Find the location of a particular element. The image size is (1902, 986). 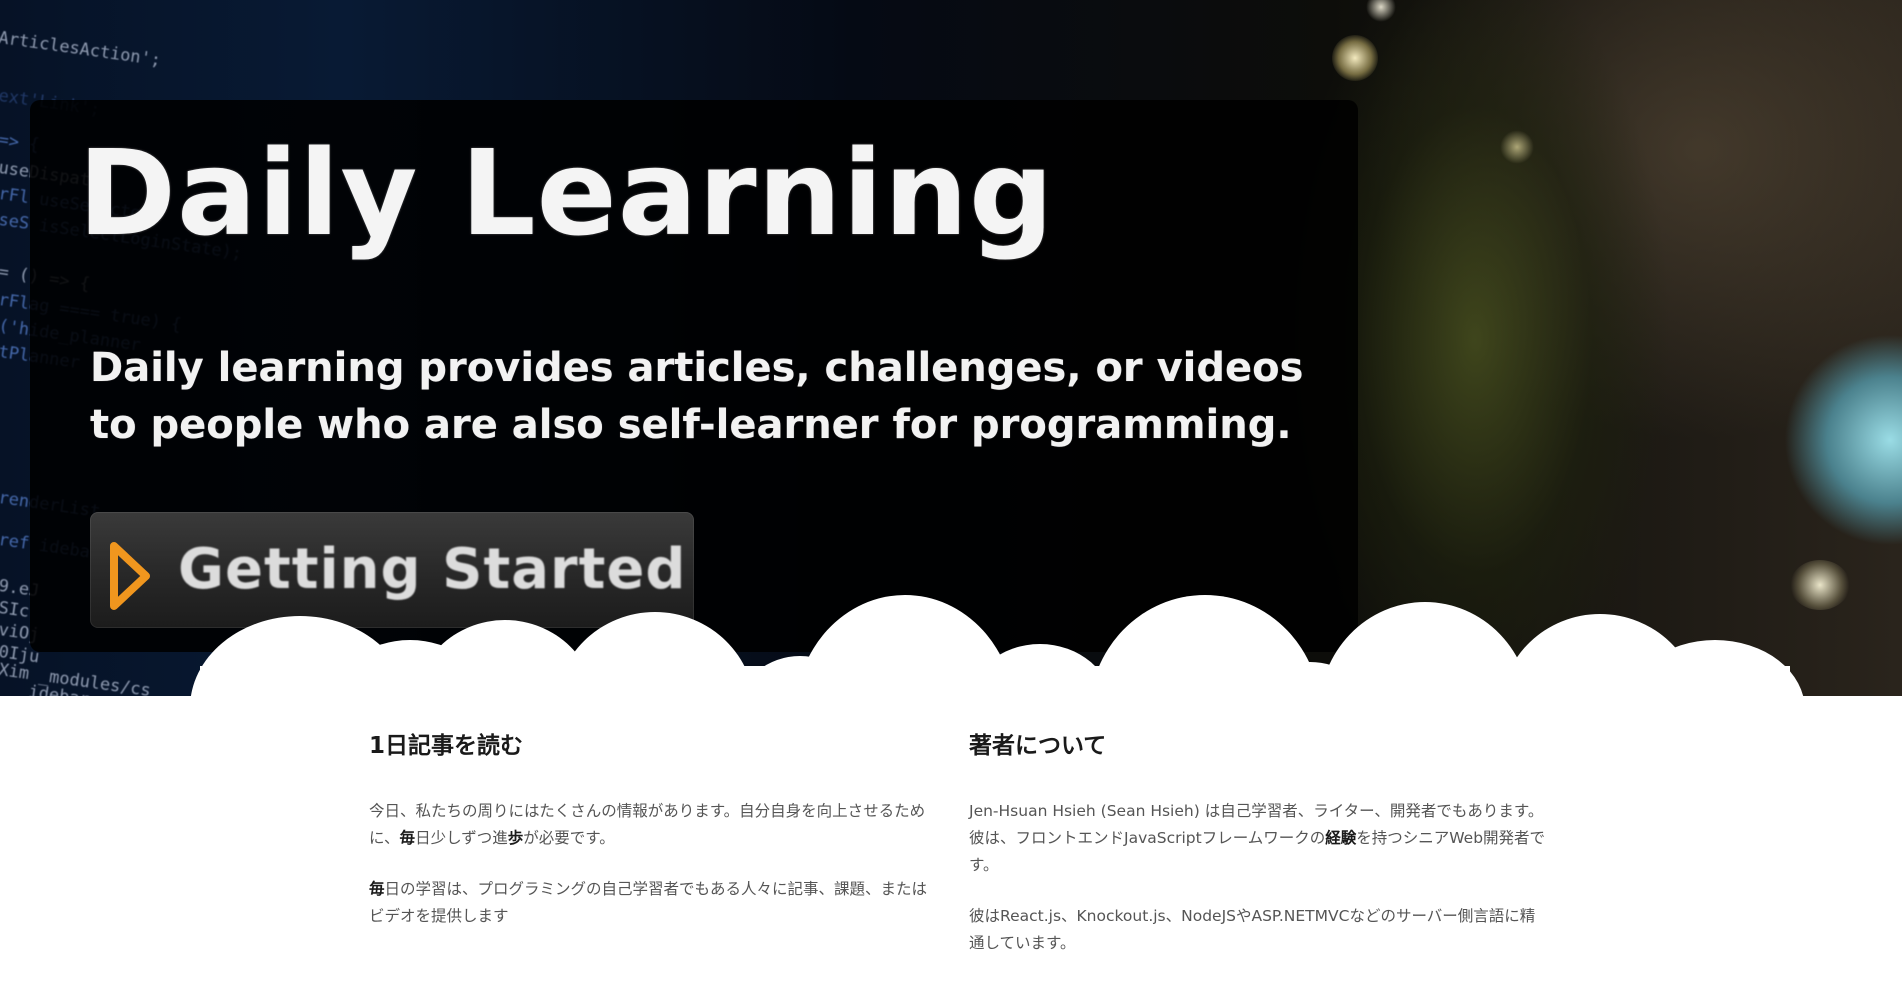

code-line: ArticlesAction'; is located at coordinates (81, 49).